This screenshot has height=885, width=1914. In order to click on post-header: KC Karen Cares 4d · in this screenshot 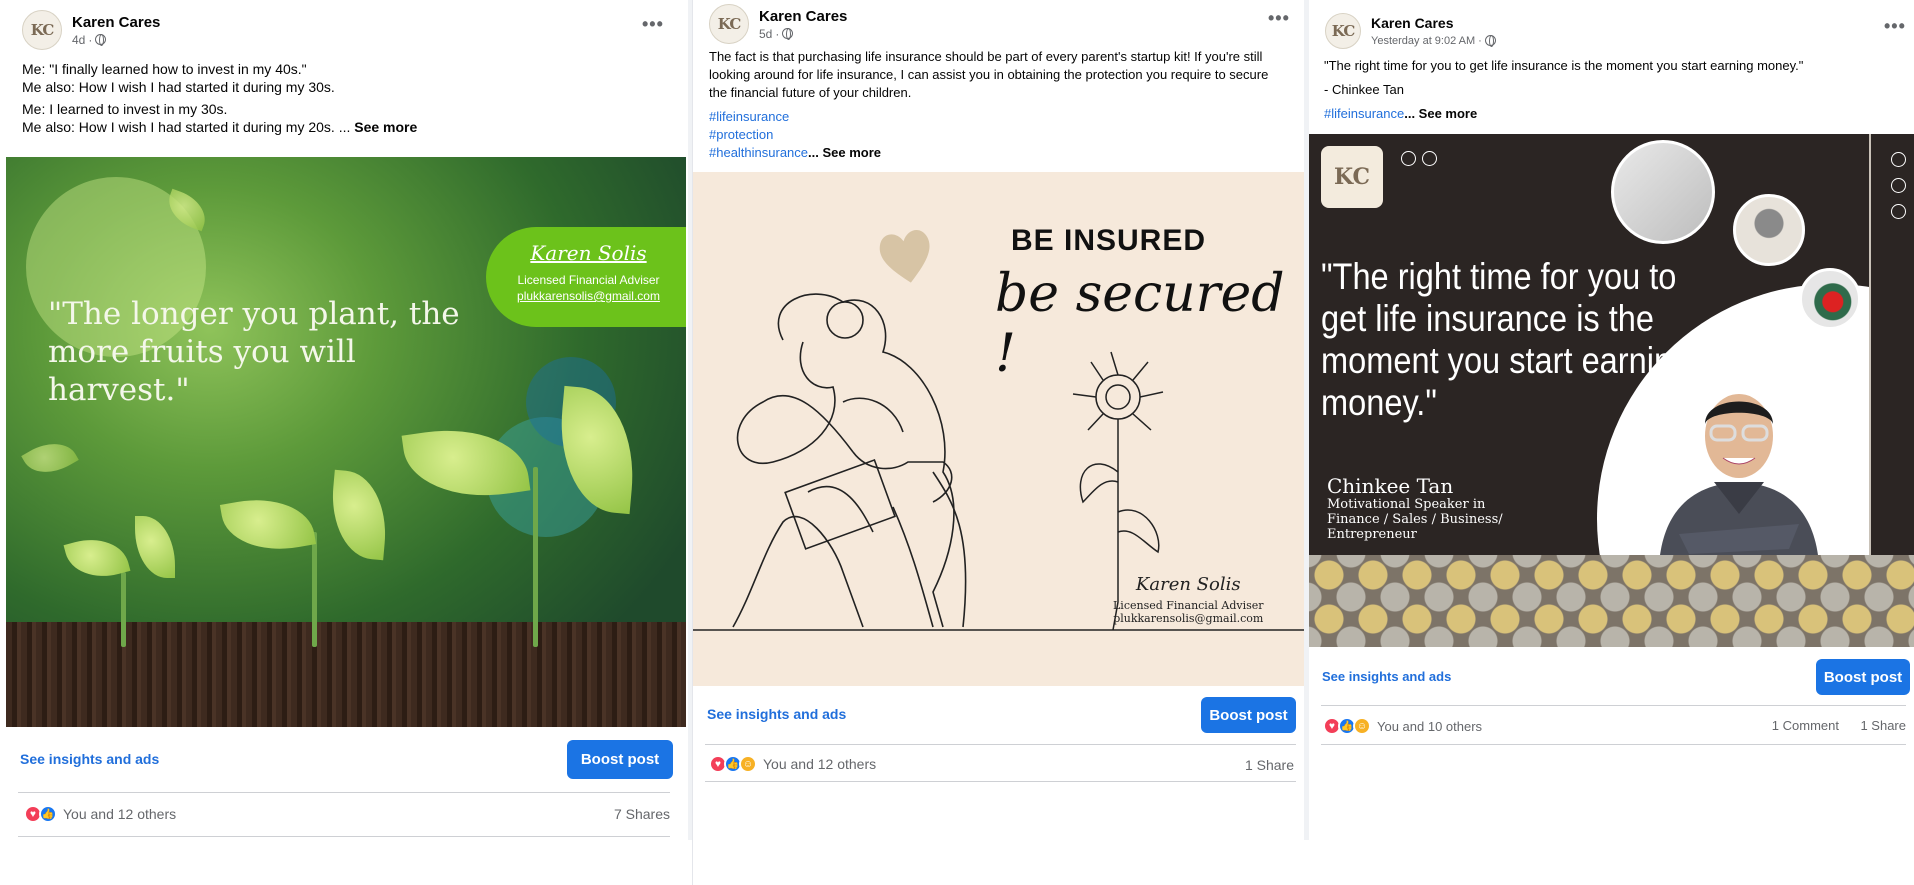, I will do `click(355, 30)`.